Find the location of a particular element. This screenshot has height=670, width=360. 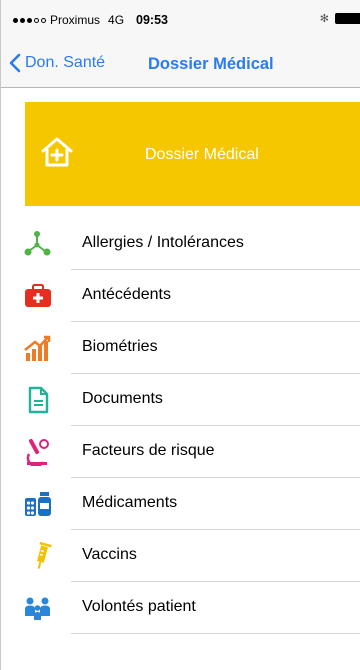

back-button: Don. Santé is located at coordinates (57, 63).